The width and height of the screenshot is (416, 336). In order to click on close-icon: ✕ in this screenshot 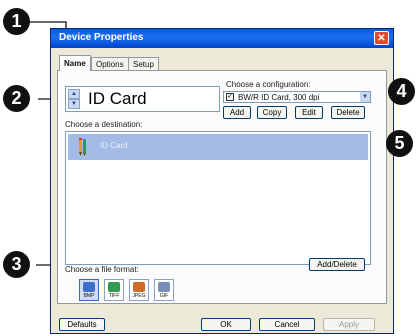, I will do `click(381, 38)`.